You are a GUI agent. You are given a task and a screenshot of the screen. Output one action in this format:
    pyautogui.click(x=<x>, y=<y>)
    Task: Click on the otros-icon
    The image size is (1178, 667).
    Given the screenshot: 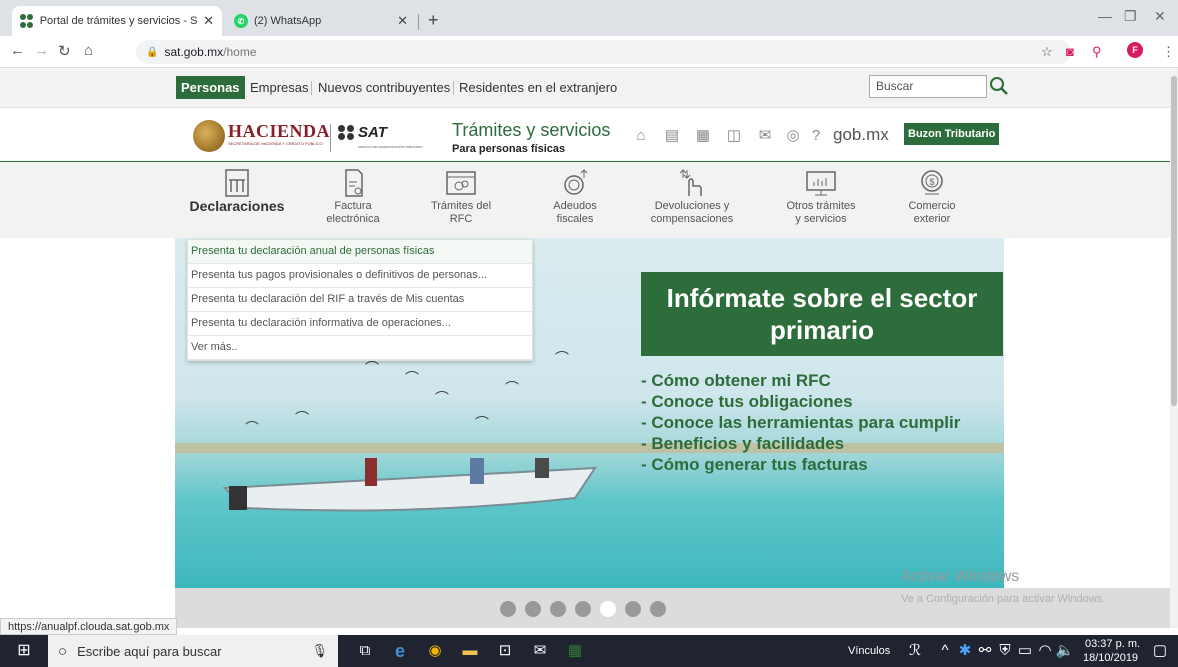 What is the action you would take?
    pyautogui.click(x=821, y=183)
    